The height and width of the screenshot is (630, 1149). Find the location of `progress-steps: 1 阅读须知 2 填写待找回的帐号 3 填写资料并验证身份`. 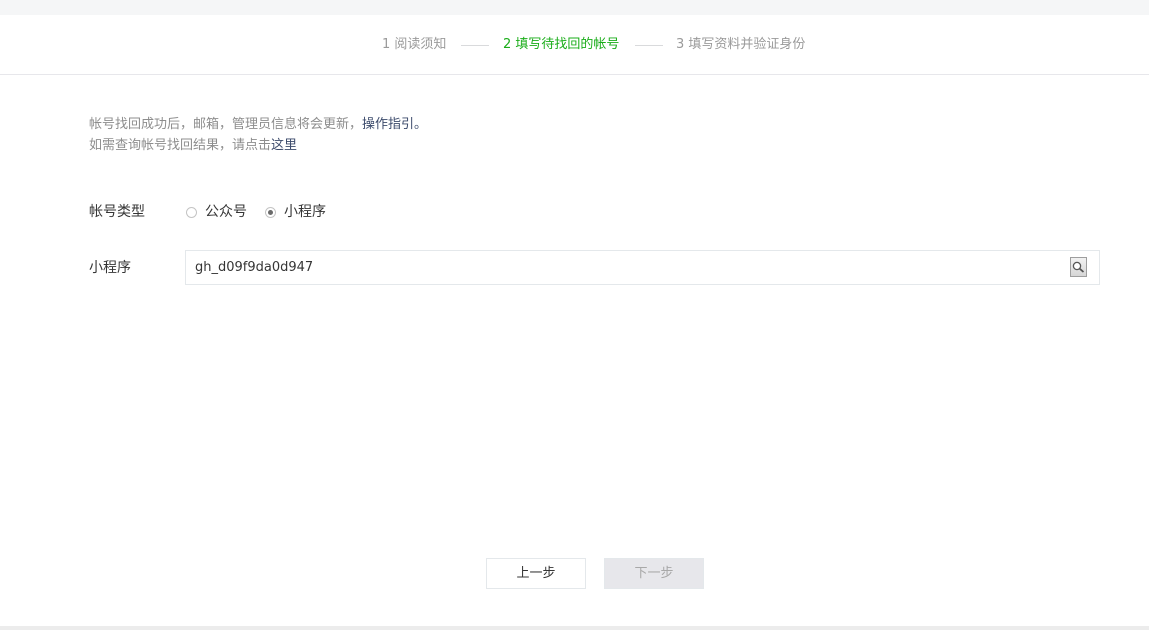

progress-steps: 1 阅读须知 2 填写待找回的帐号 3 填写资料并验证身份 is located at coordinates (574, 45).